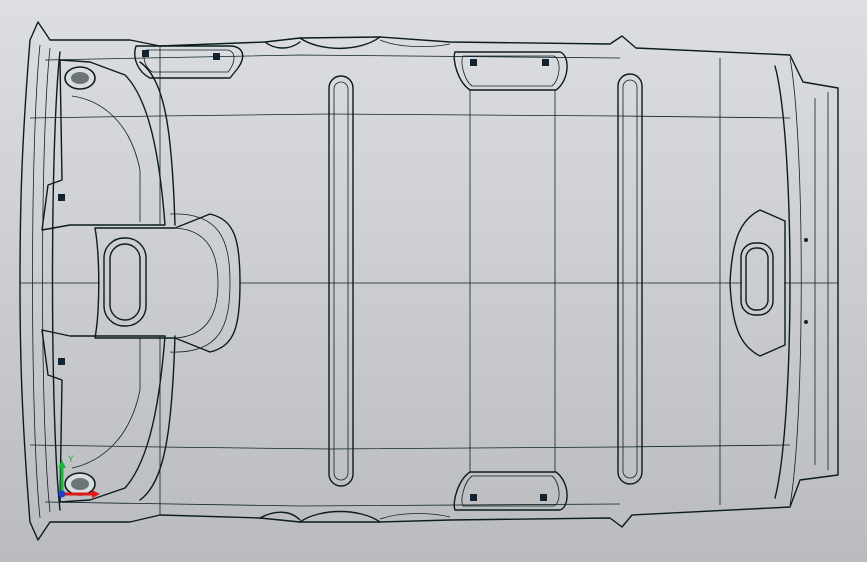 This screenshot has width=867, height=562. What do you see at coordinates (630, 279) in the screenshot?
I see `right-stiffening-rib` at bounding box center [630, 279].